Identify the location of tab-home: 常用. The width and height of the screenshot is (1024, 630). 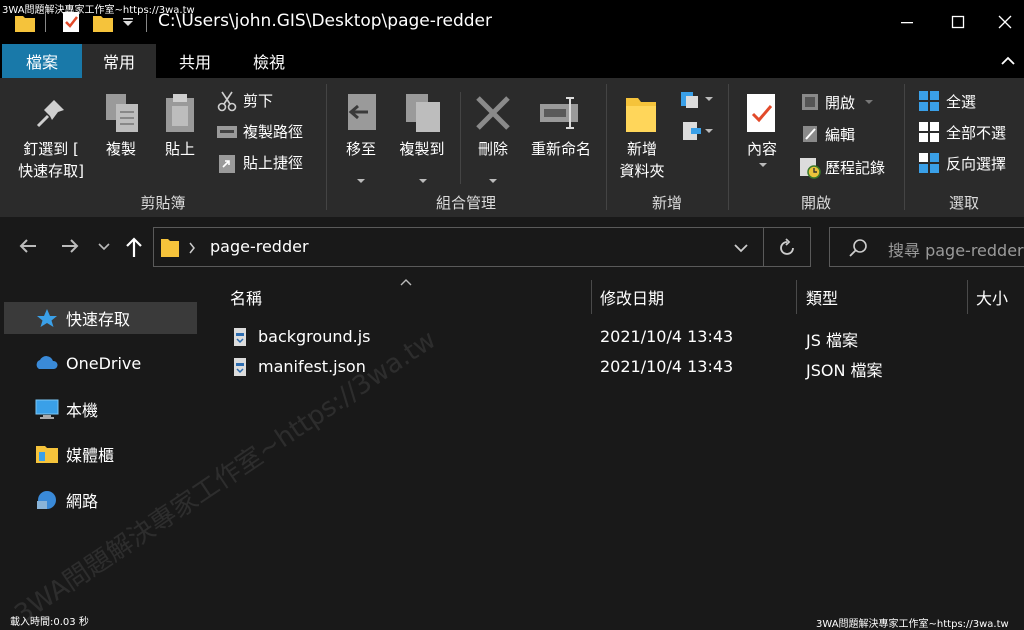
(119, 61).